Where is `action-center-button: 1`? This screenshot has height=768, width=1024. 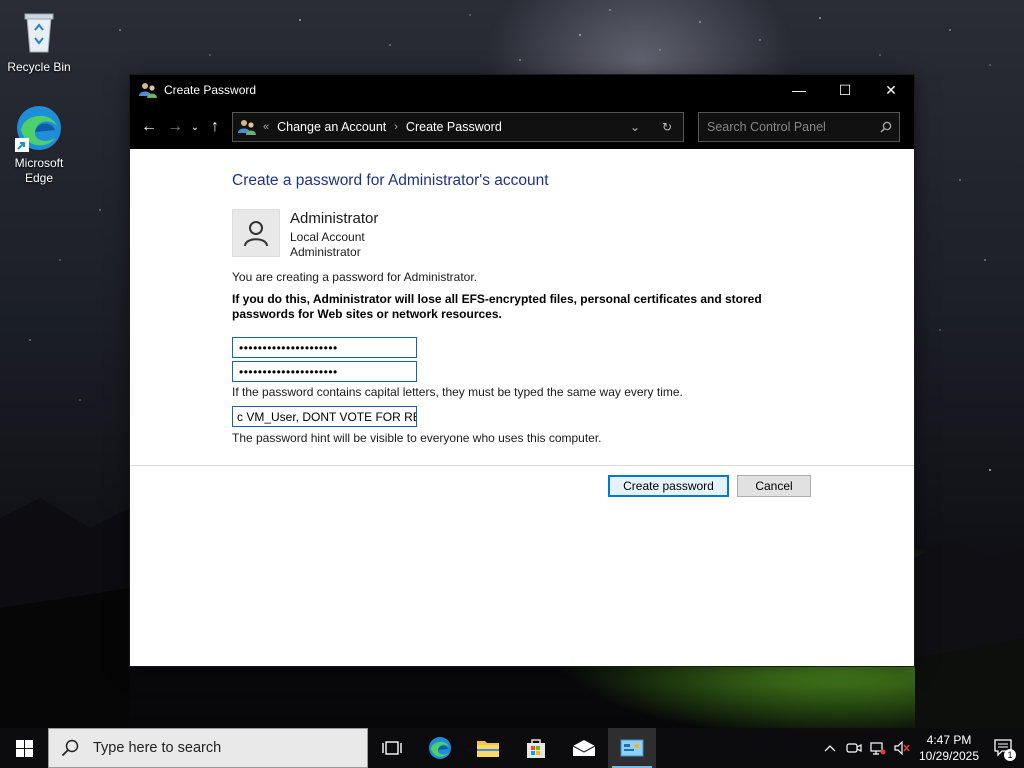 action-center-button: 1 is located at coordinates (1004, 748).